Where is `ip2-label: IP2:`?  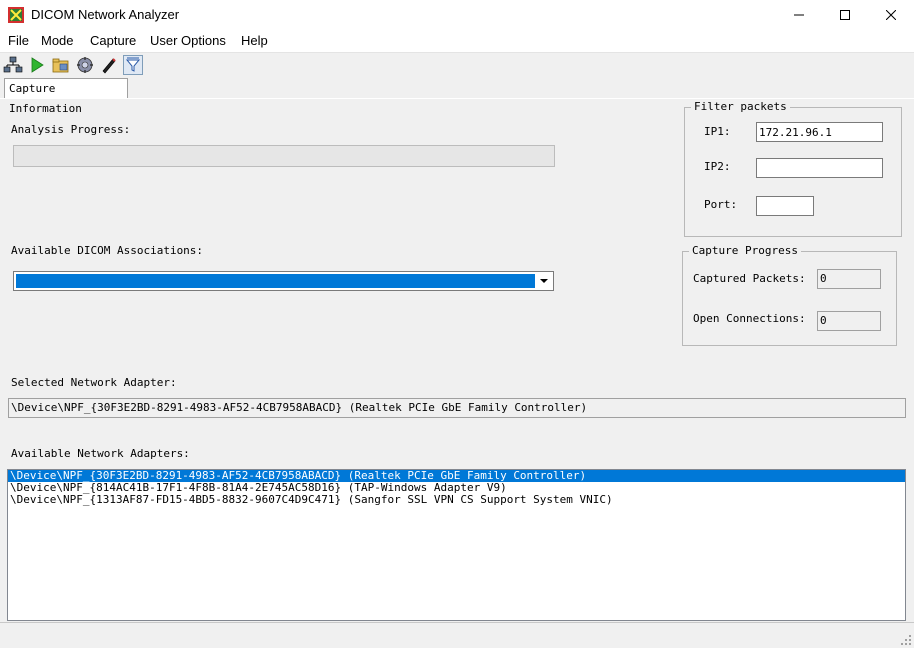
ip2-label: IP2: is located at coordinates (717, 166).